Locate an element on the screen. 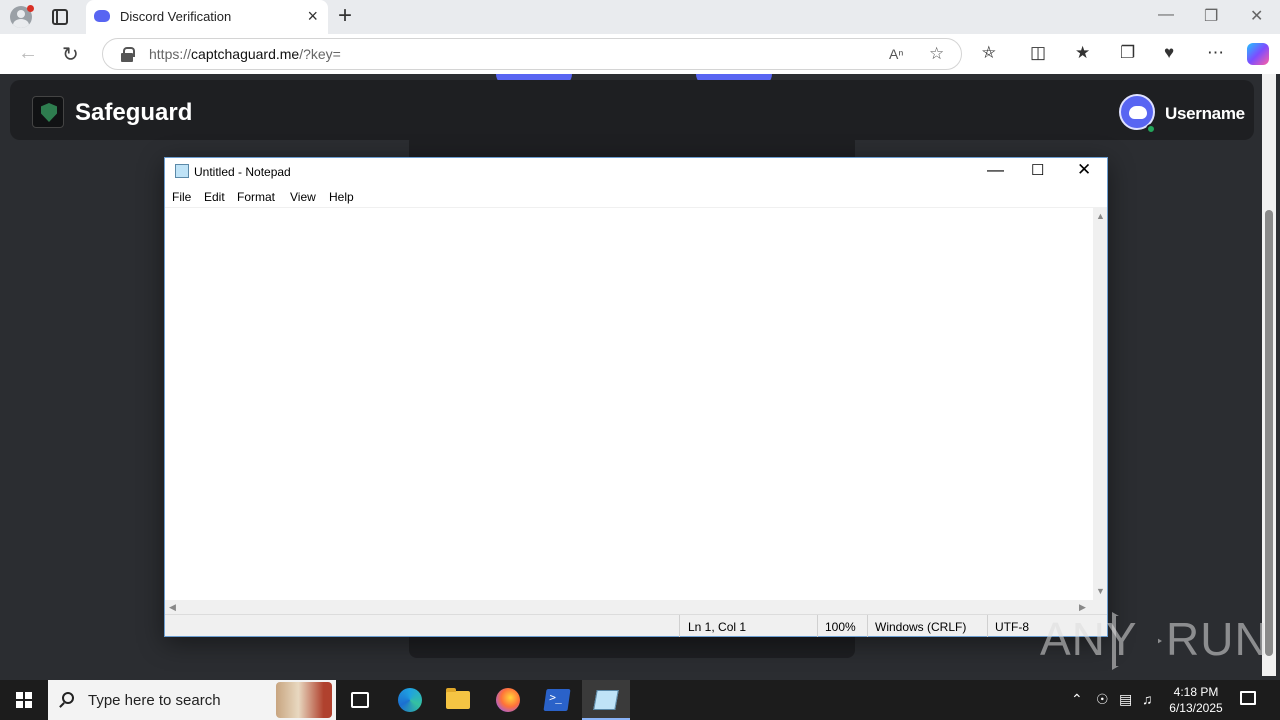 The width and height of the screenshot is (1280, 720). network-icon: ▤ is located at coordinates (1125, 699).